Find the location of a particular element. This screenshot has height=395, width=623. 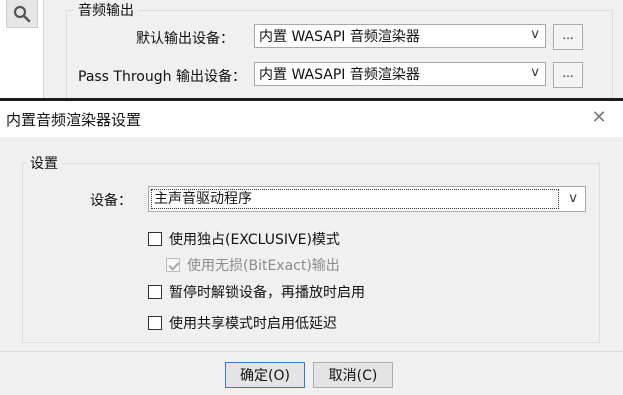

device-label: 设备： is located at coordinates (111, 201).